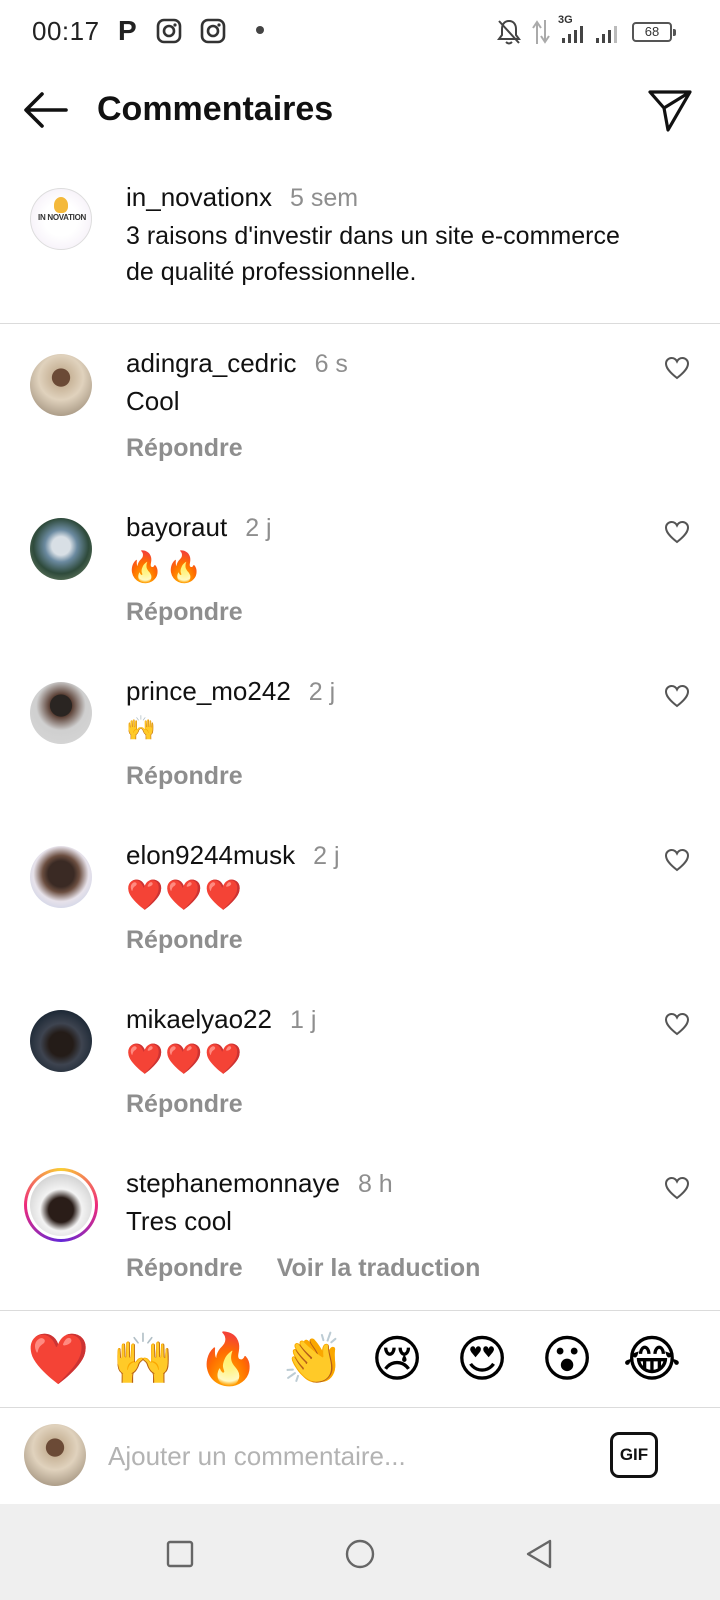 This screenshot has height=1600, width=720. What do you see at coordinates (66, 31) in the screenshot?
I see `status-time: 00:17` at bounding box center [66, 31].